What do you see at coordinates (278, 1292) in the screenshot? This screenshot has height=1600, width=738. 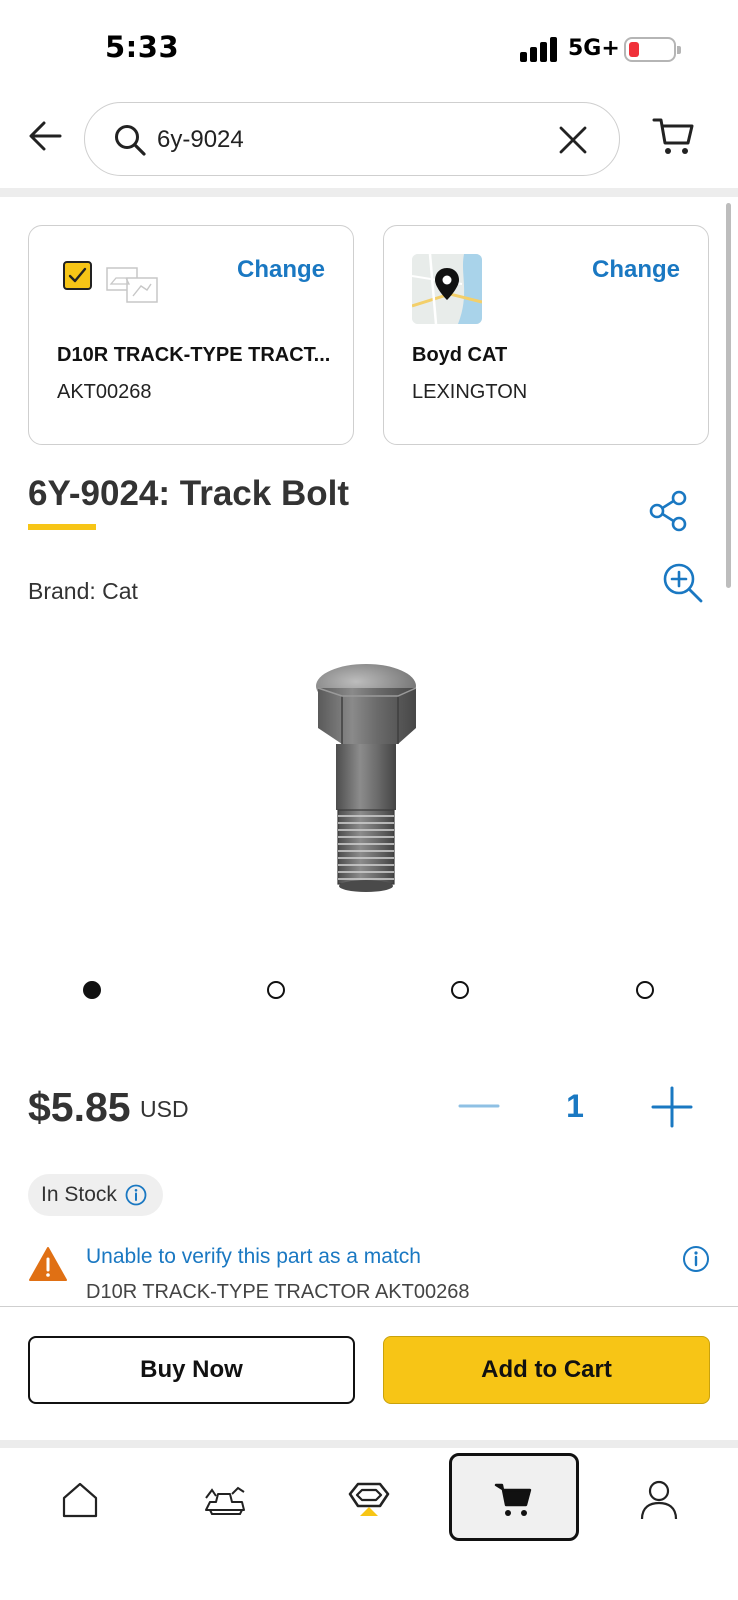 I see `compatibility-warning-detail: D10R TRACK-TYPE TRACTOR AKT00268` at bounding box center [278, 1292].